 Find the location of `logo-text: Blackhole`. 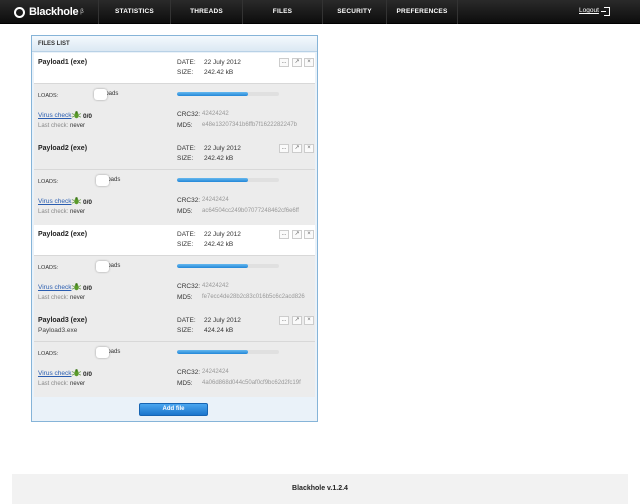

logo-text: Blackhole is located at coordinates (54, 12).